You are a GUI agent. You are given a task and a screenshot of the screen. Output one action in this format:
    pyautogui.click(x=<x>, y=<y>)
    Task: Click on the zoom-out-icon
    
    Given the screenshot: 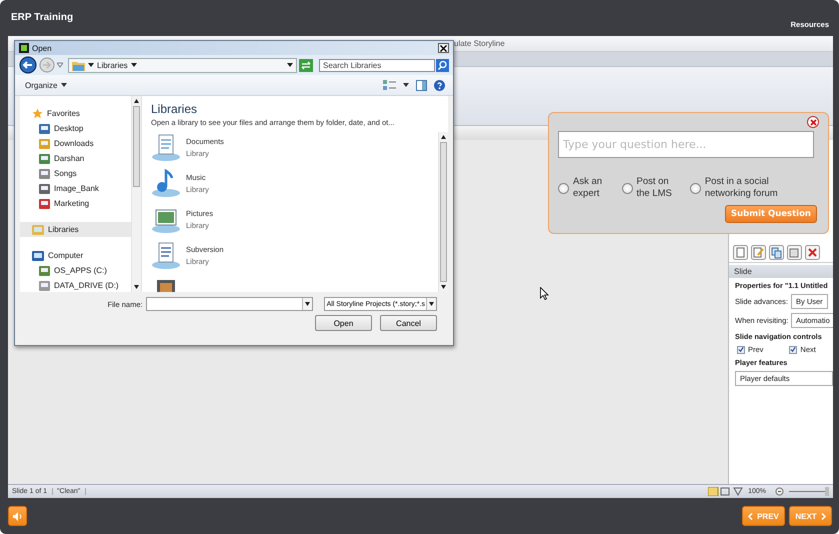 What is the action you would take?
    pyautogui.click(x=780, y=491)
    